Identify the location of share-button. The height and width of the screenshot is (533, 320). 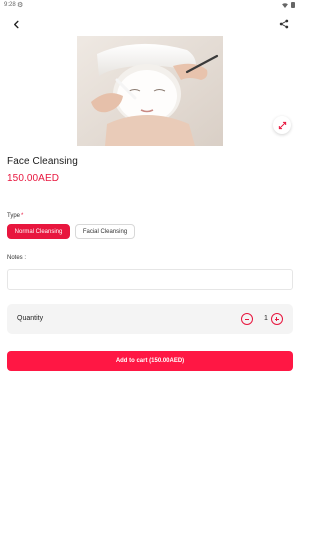
(284, 24).